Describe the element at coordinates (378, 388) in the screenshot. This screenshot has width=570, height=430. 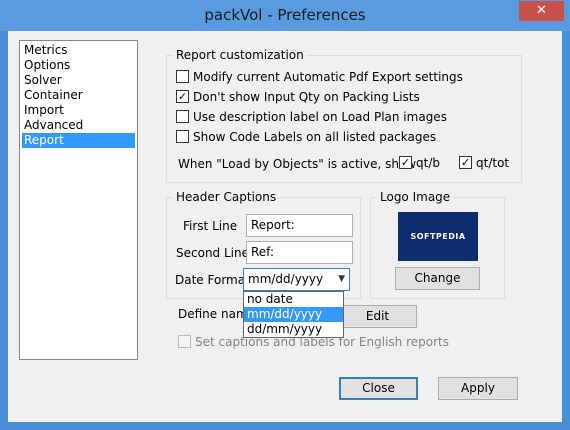
I see `close-button: Close` at that location.